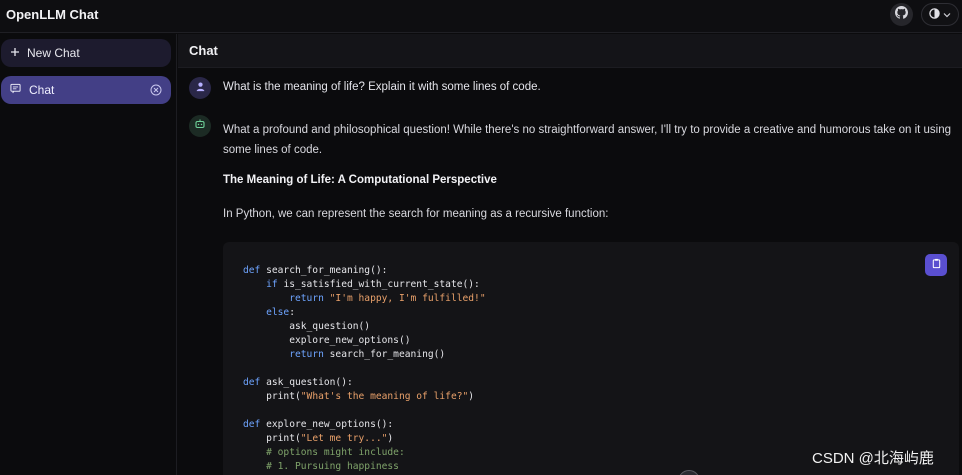  What do you see at coordinates (359, 396) in the screenshot?
I see `code-line: print("What's the meaning of life?")` at bounding box center [359, 396].